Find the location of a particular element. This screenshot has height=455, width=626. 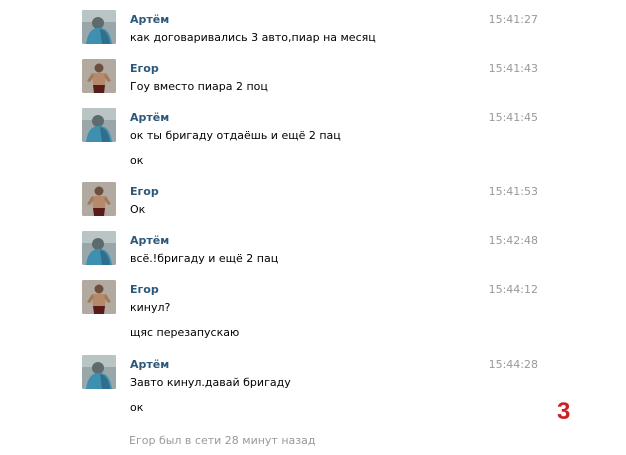

message-time: 15:41:27 is located at coordinates (513, 19).